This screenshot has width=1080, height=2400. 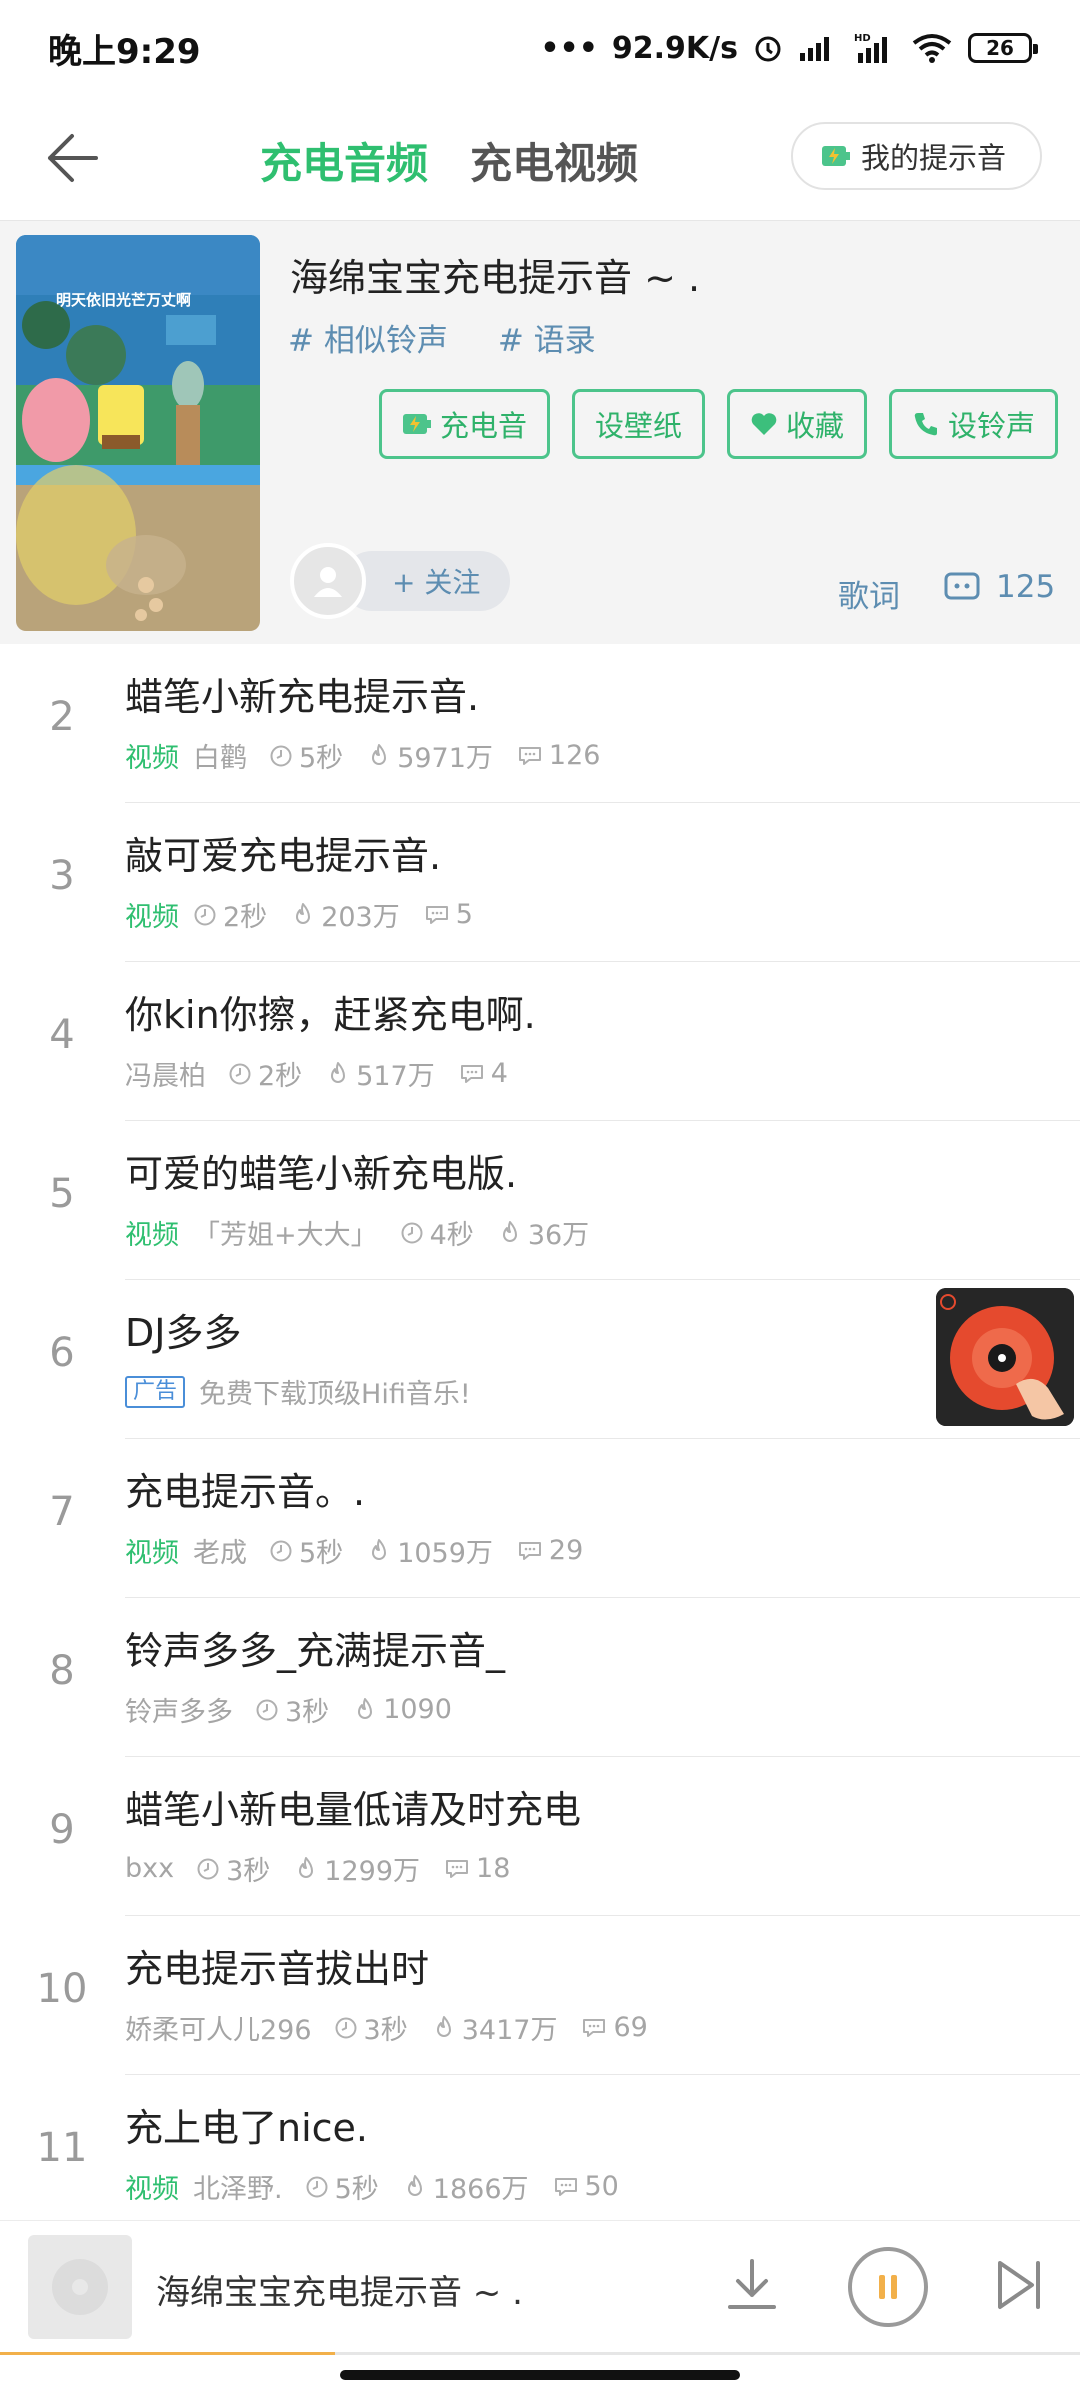 I want to click on list-item: 6 DJ多多 广告 免费下载顶级Hifi音乐!, so click(x=540, y=1359).